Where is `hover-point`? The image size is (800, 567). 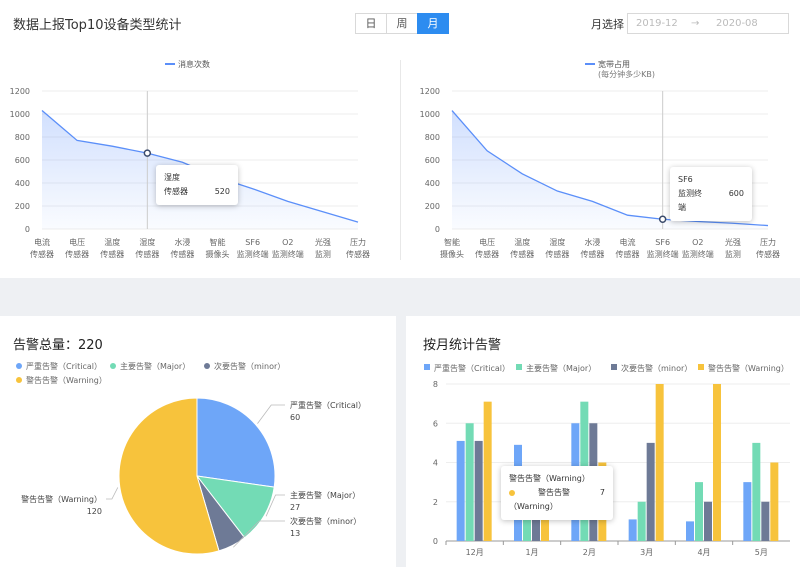
hover-point is located at coordinates (662, 219).